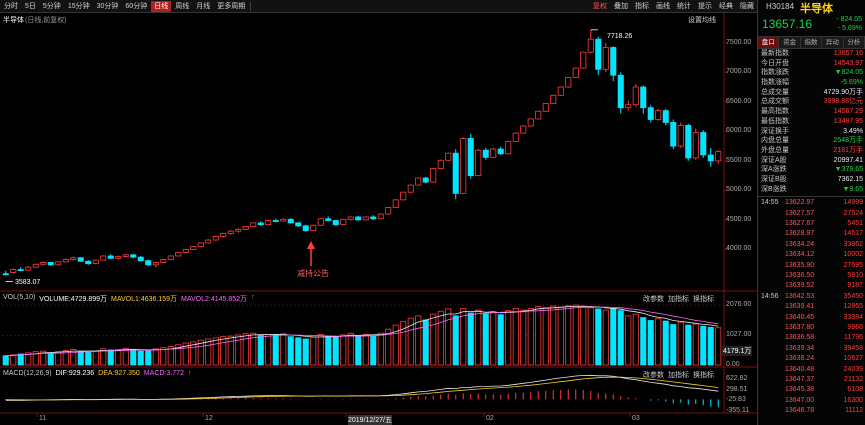 This screenshot has width=865, height=425. What do you see at coordinates (833, 42) in the screenshot?
I see `quote-tab-3: 异动` at bounding box center [833, 42].